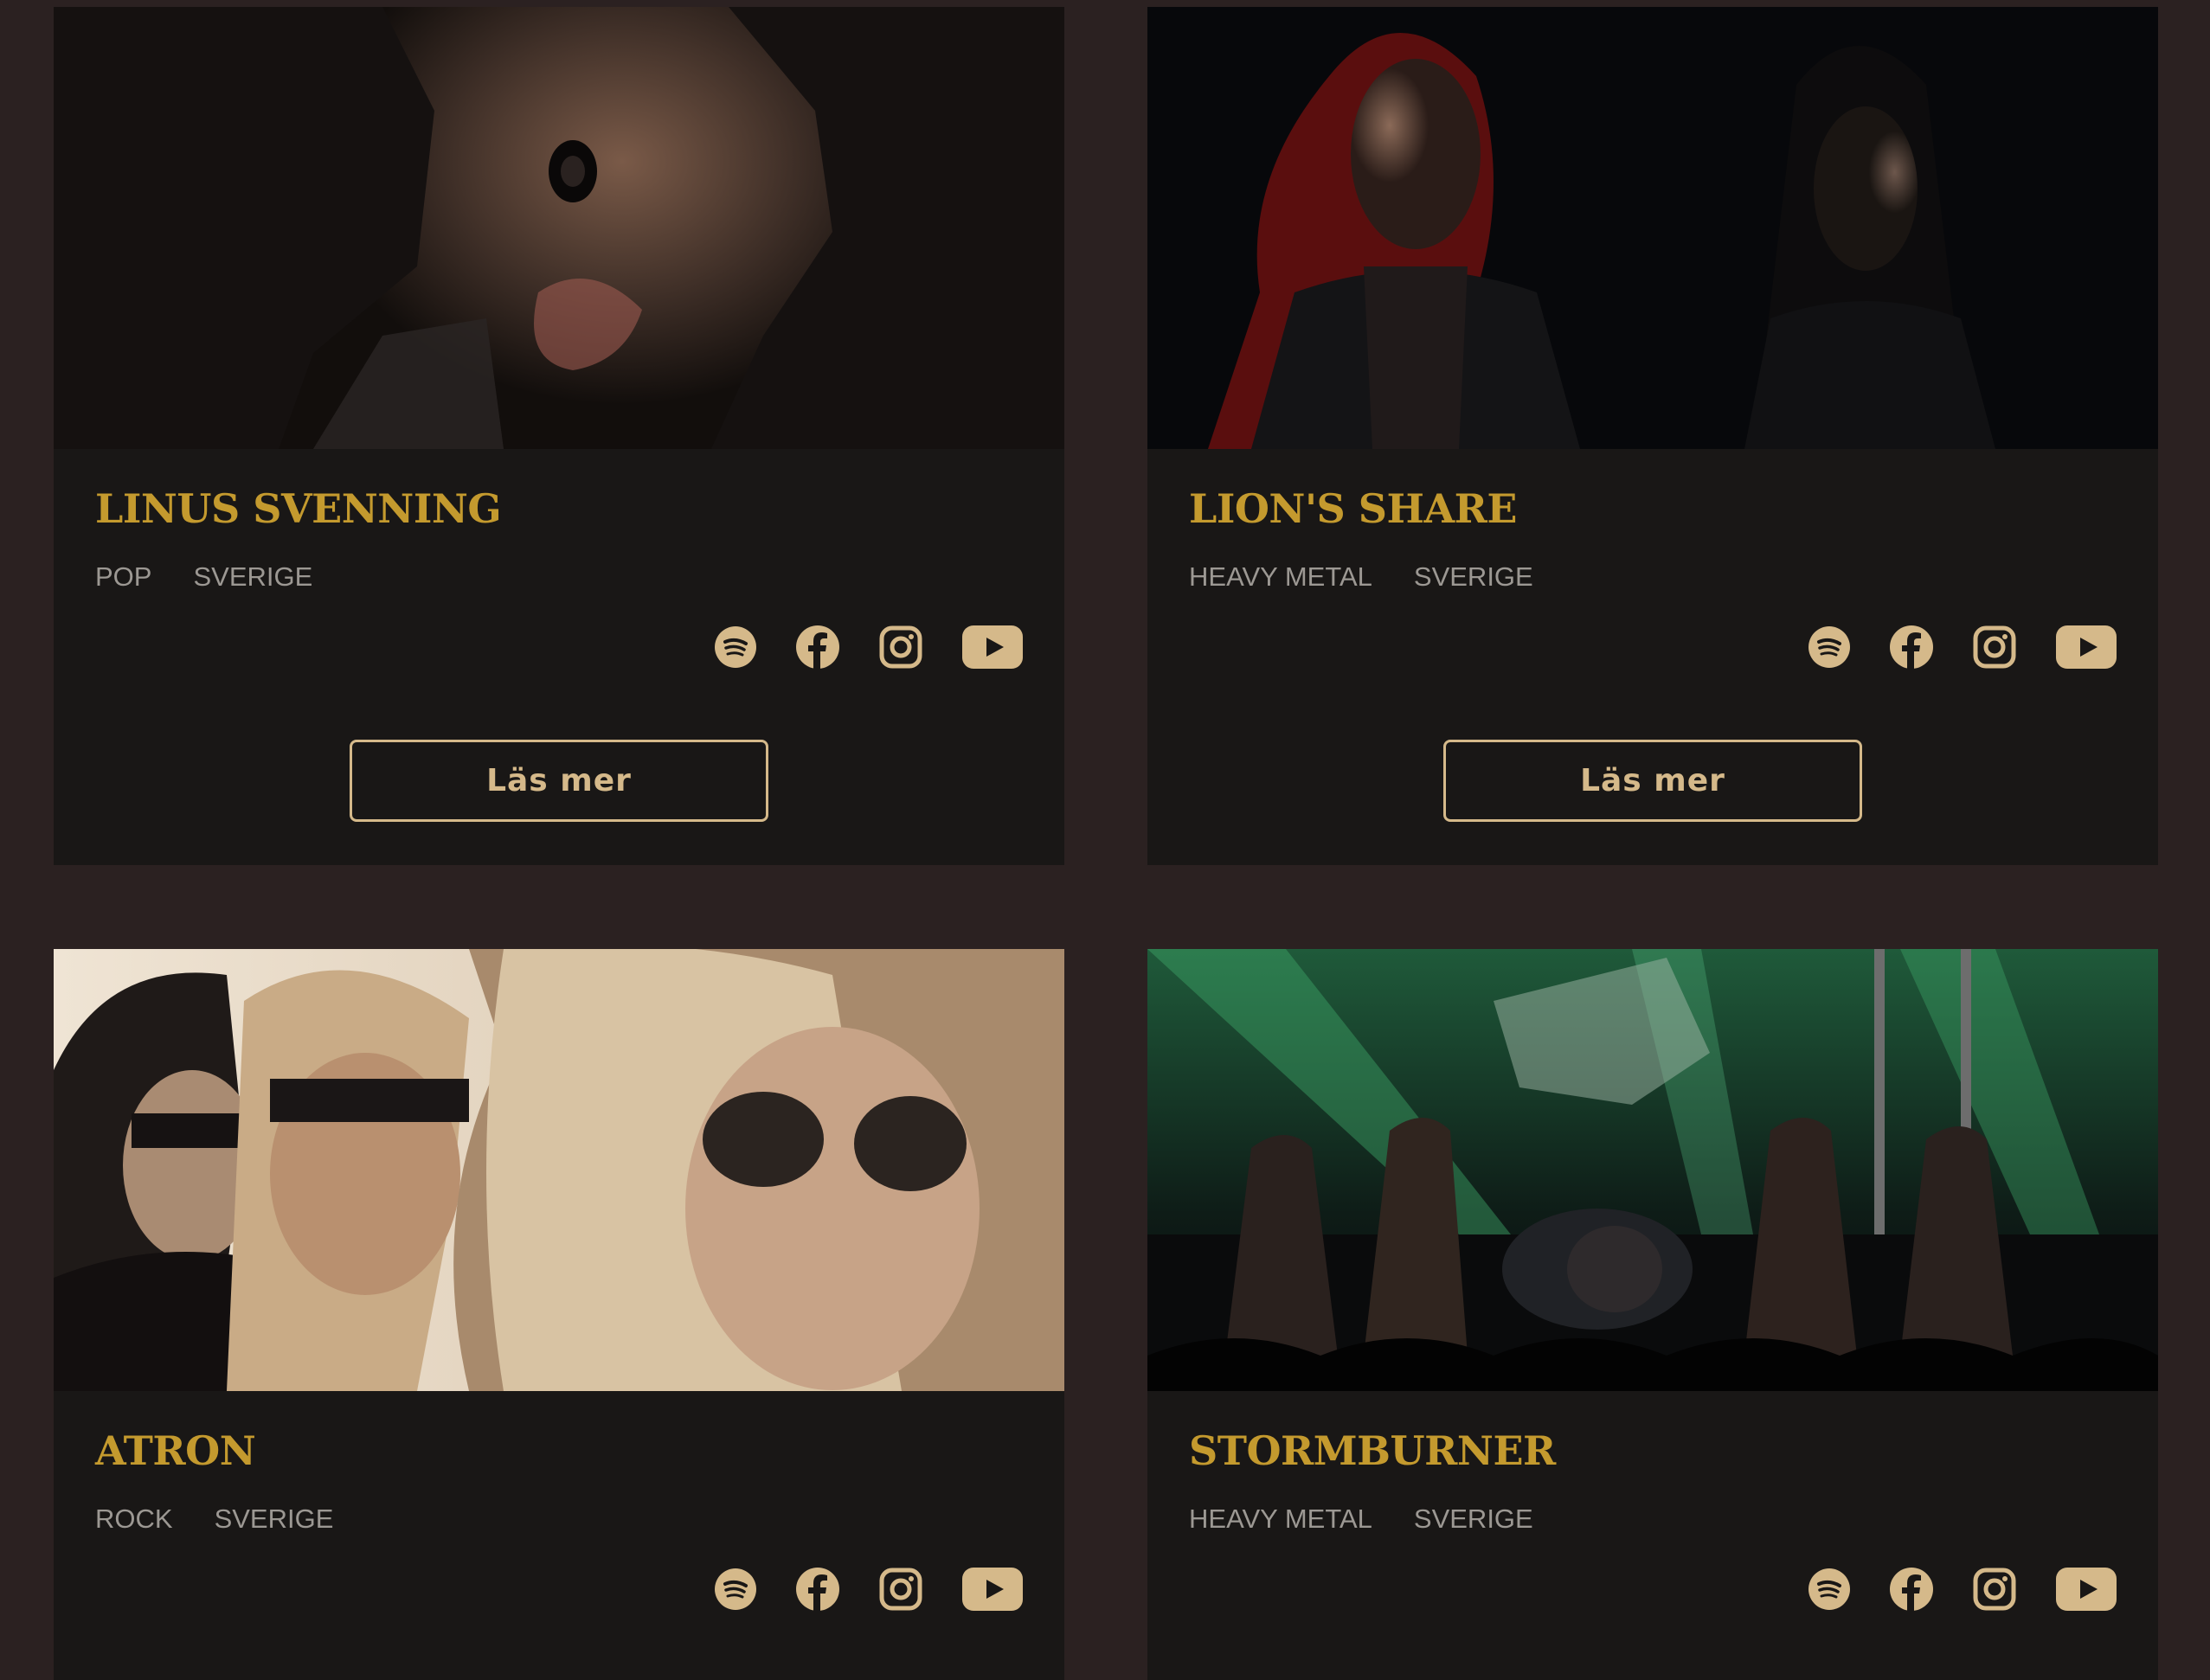  I want to click on artist-name: LION'S SHARE, so click(1353, 508).